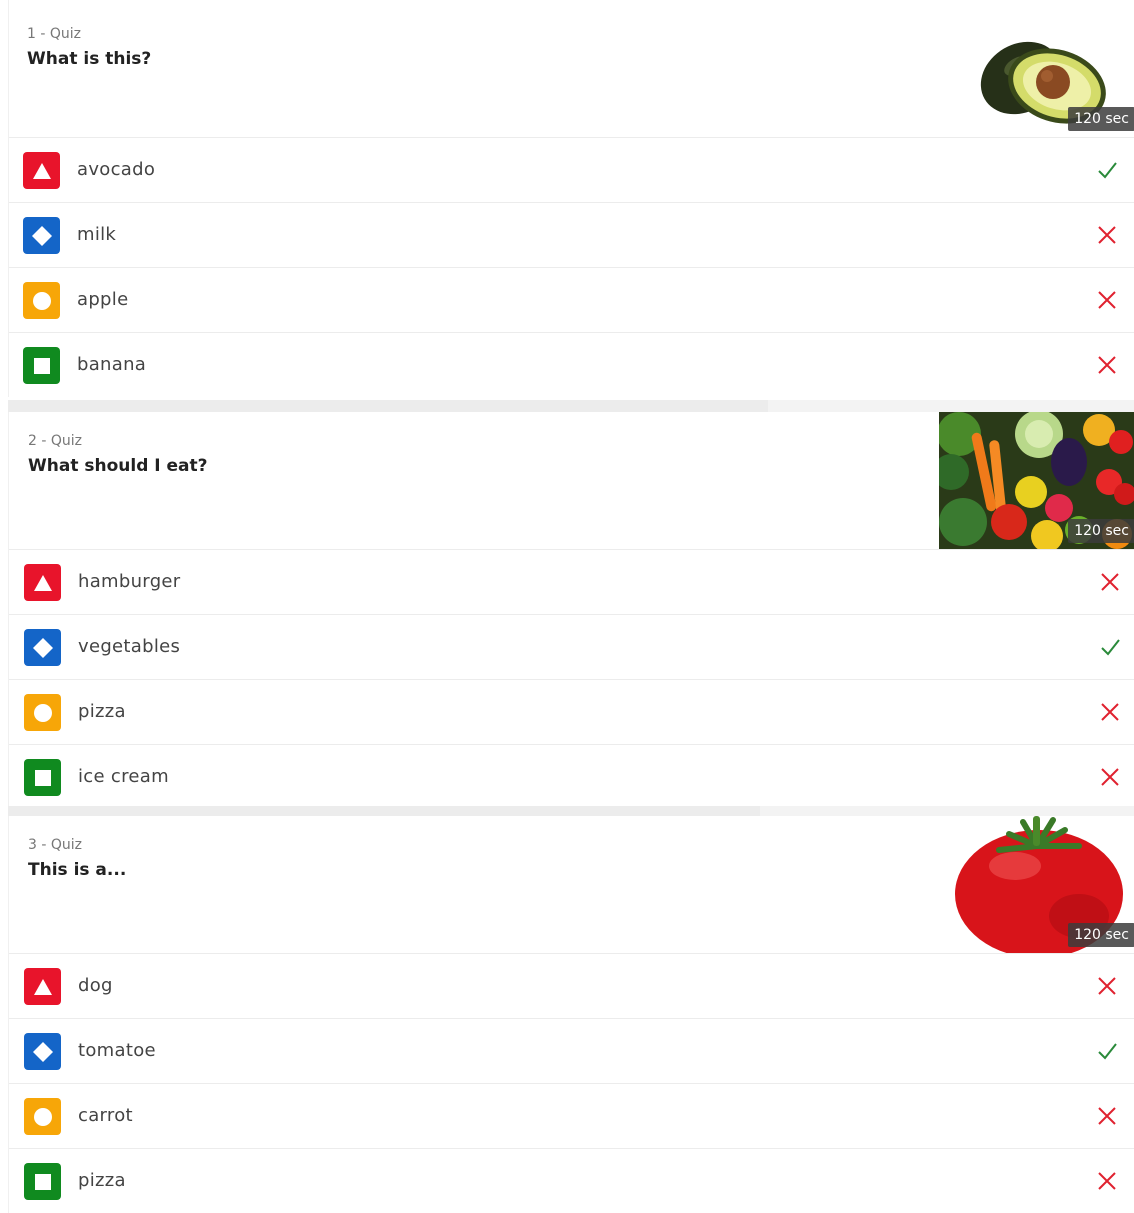 The width and height of the screenshot is (1134, 1213). I want to click on question-text: What is this?, so click(89, 59).